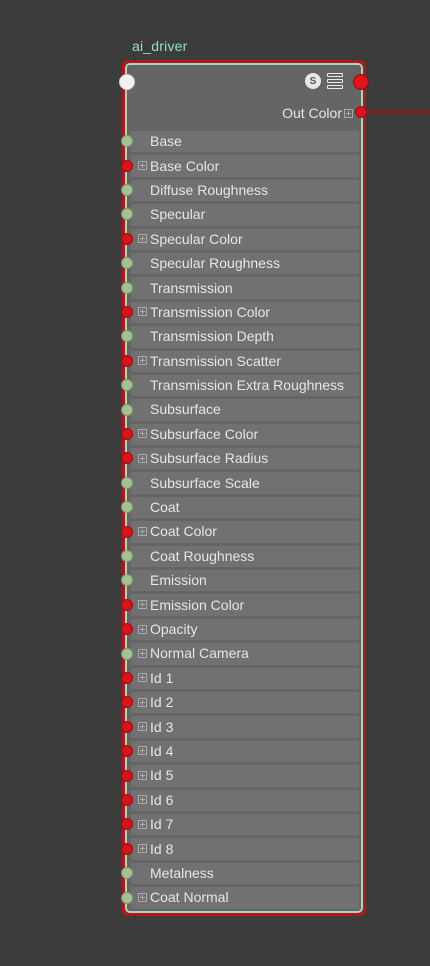 The image size is (430, 966). Describe the element at coordinates (162, 750) in the screenshot. I see `attribute-label: Id 4` at that location.